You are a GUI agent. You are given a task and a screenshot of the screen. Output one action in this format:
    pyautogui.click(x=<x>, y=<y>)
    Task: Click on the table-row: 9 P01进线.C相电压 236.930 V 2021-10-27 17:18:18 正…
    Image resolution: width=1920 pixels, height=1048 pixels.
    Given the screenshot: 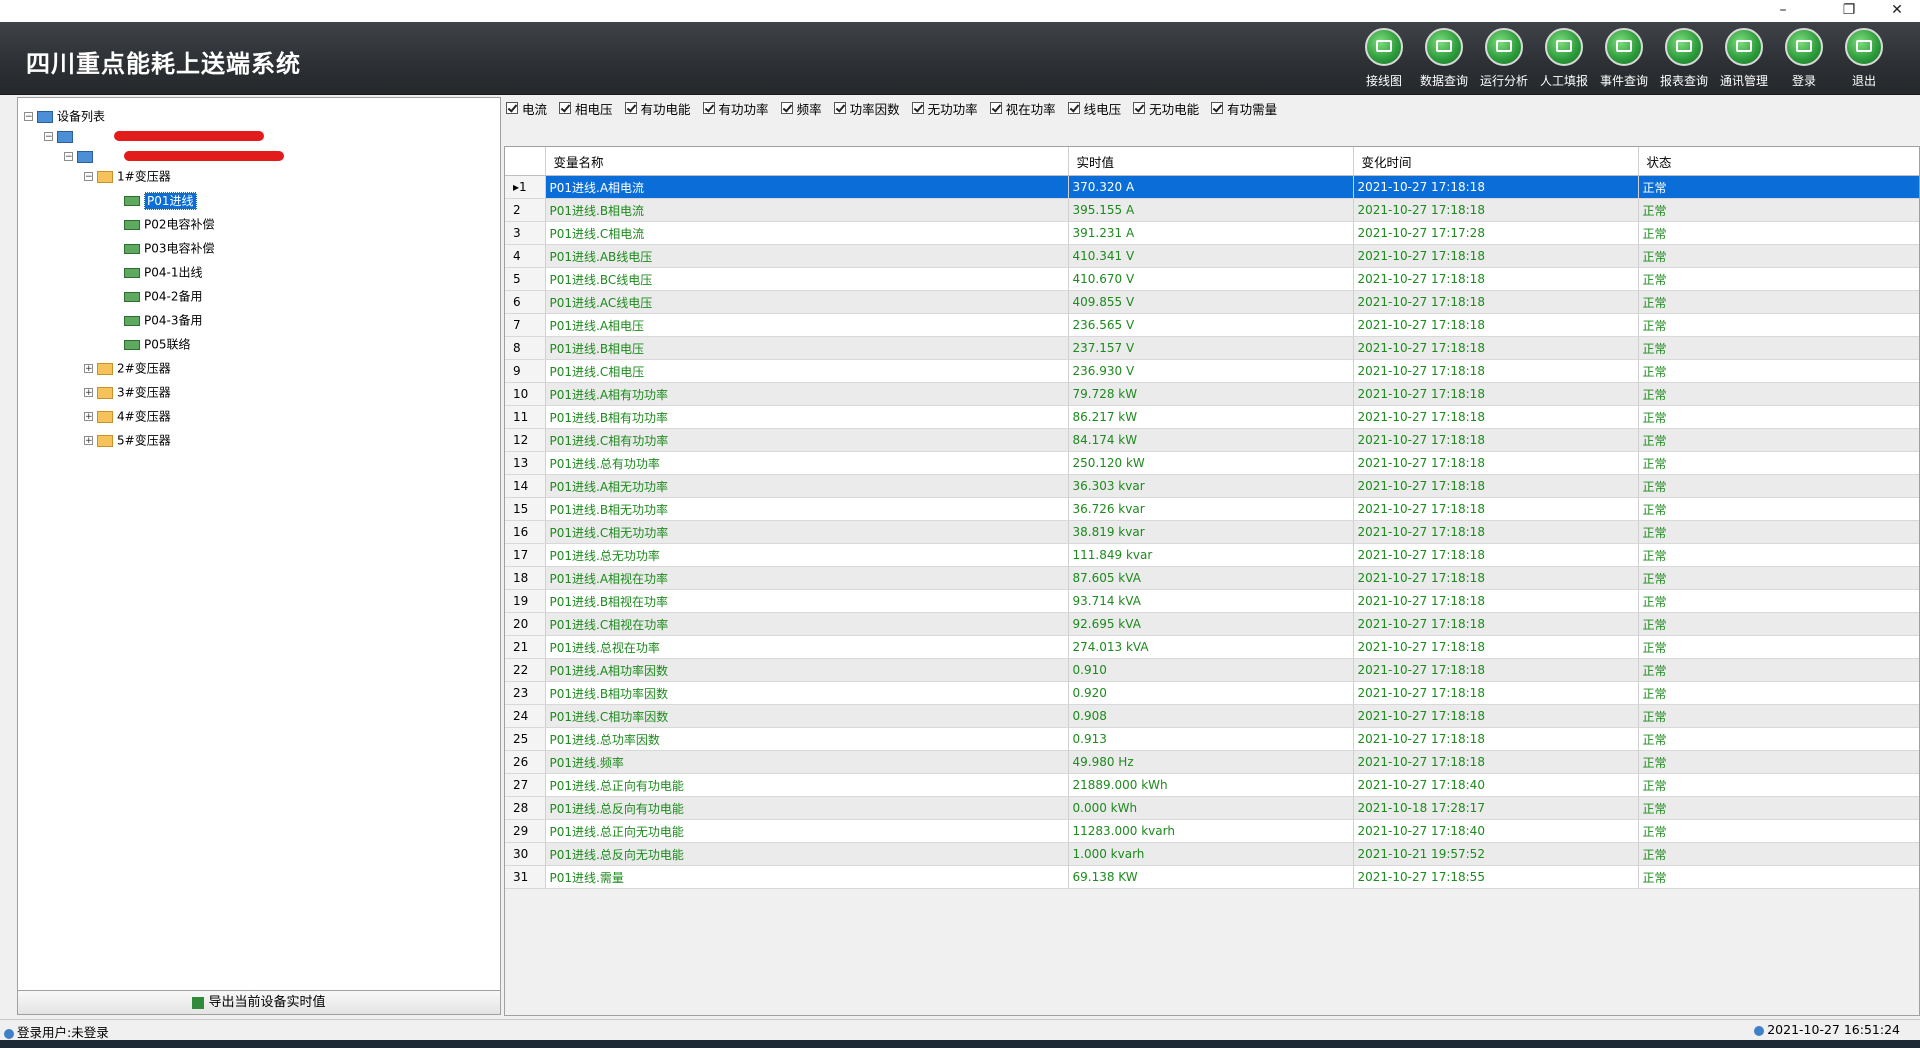 What is the action you would take?
    pyautogui.click(x=1212, y=371)
    